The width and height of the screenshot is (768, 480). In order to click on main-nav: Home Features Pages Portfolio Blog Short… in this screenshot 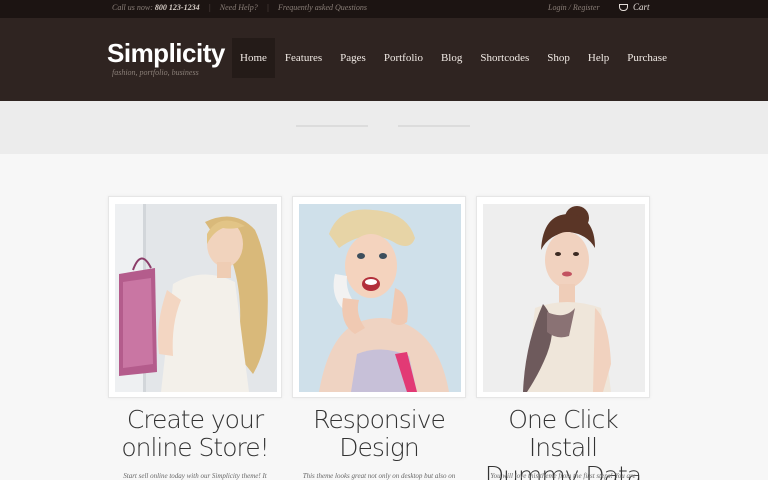, I will do `click(454, 58)`.